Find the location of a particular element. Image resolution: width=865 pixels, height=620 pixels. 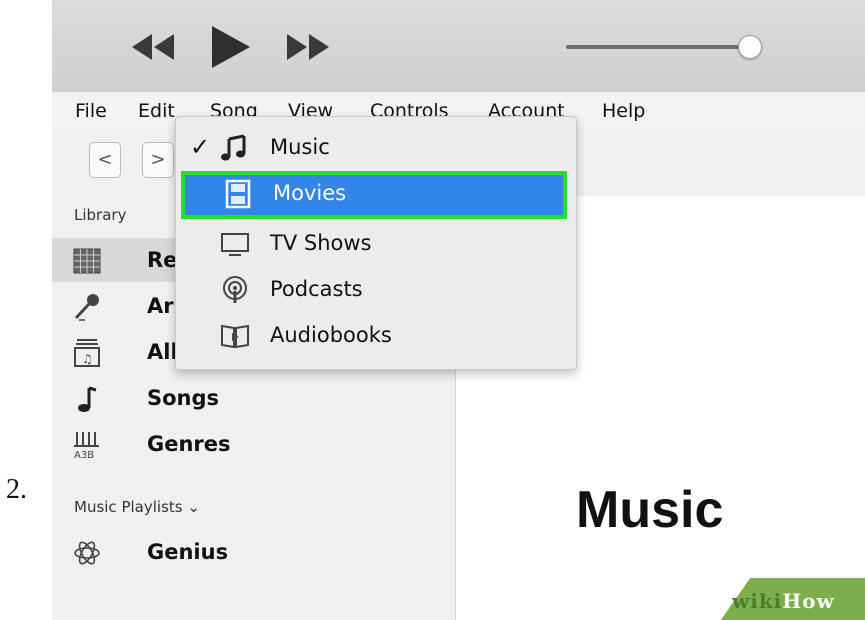

dropdown-item-label: Podcasts is located at coordinates (316, 289).